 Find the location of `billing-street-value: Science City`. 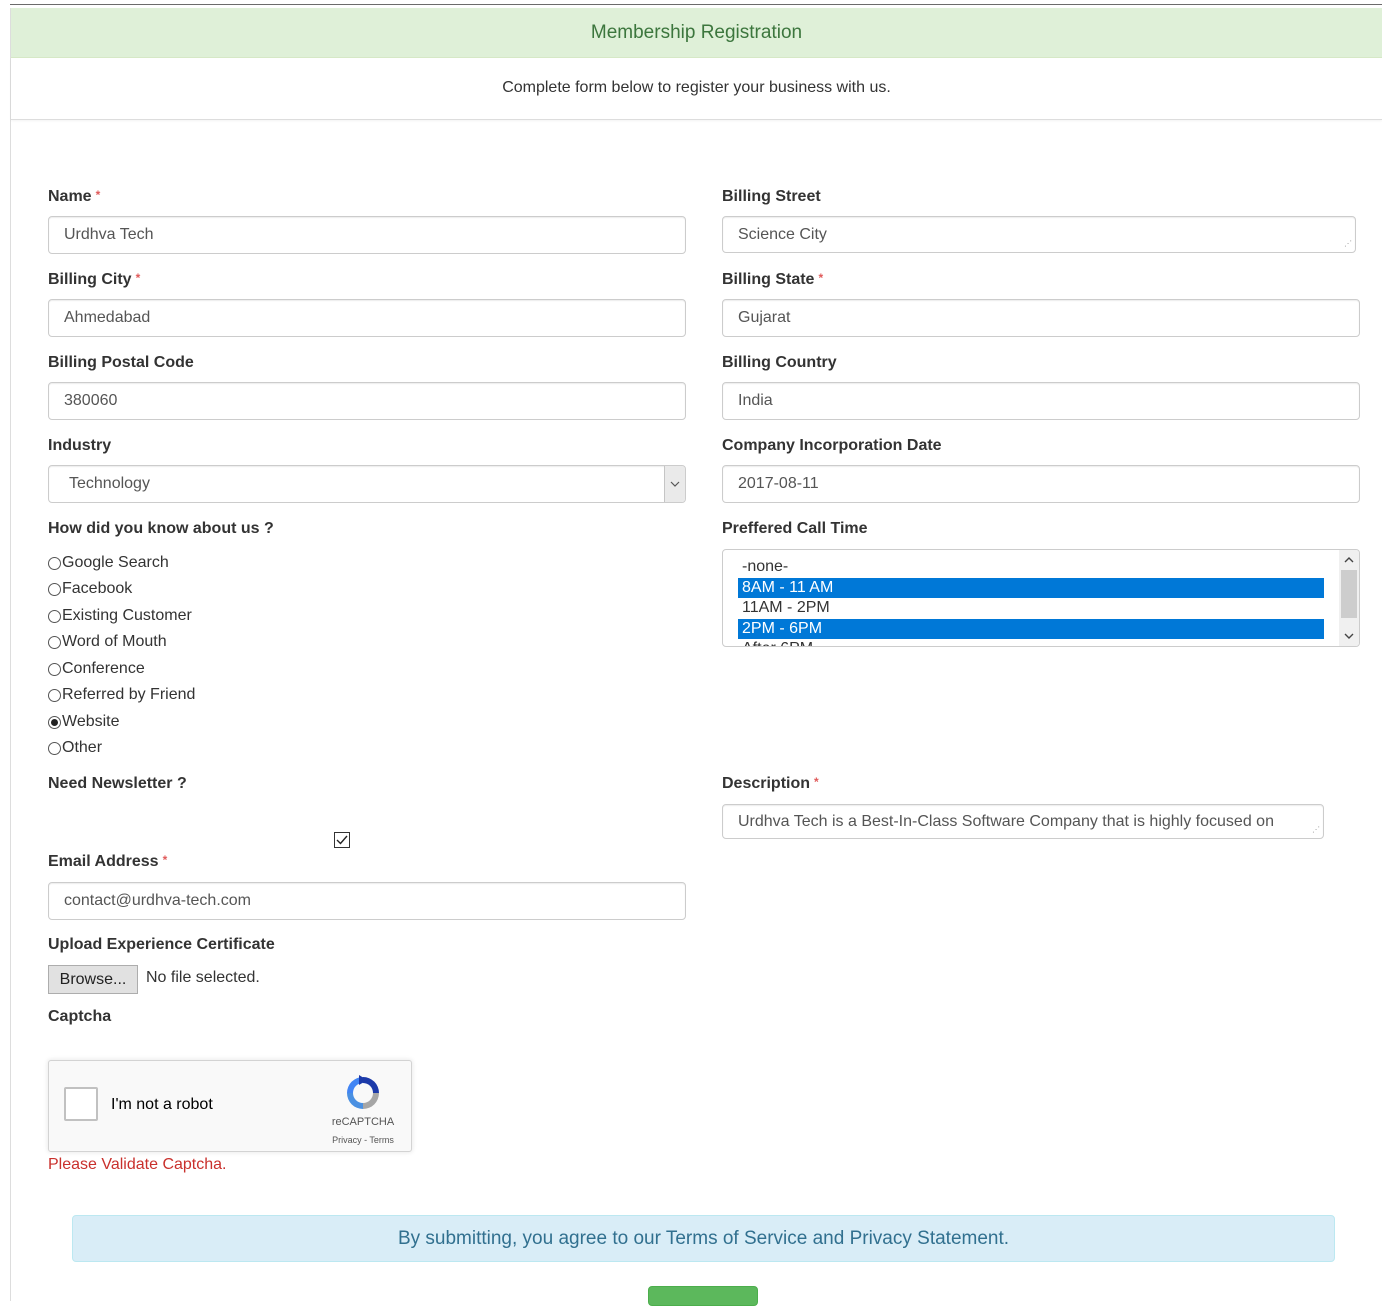

billing-street-value: Science City is located at coordinates (782, 234).